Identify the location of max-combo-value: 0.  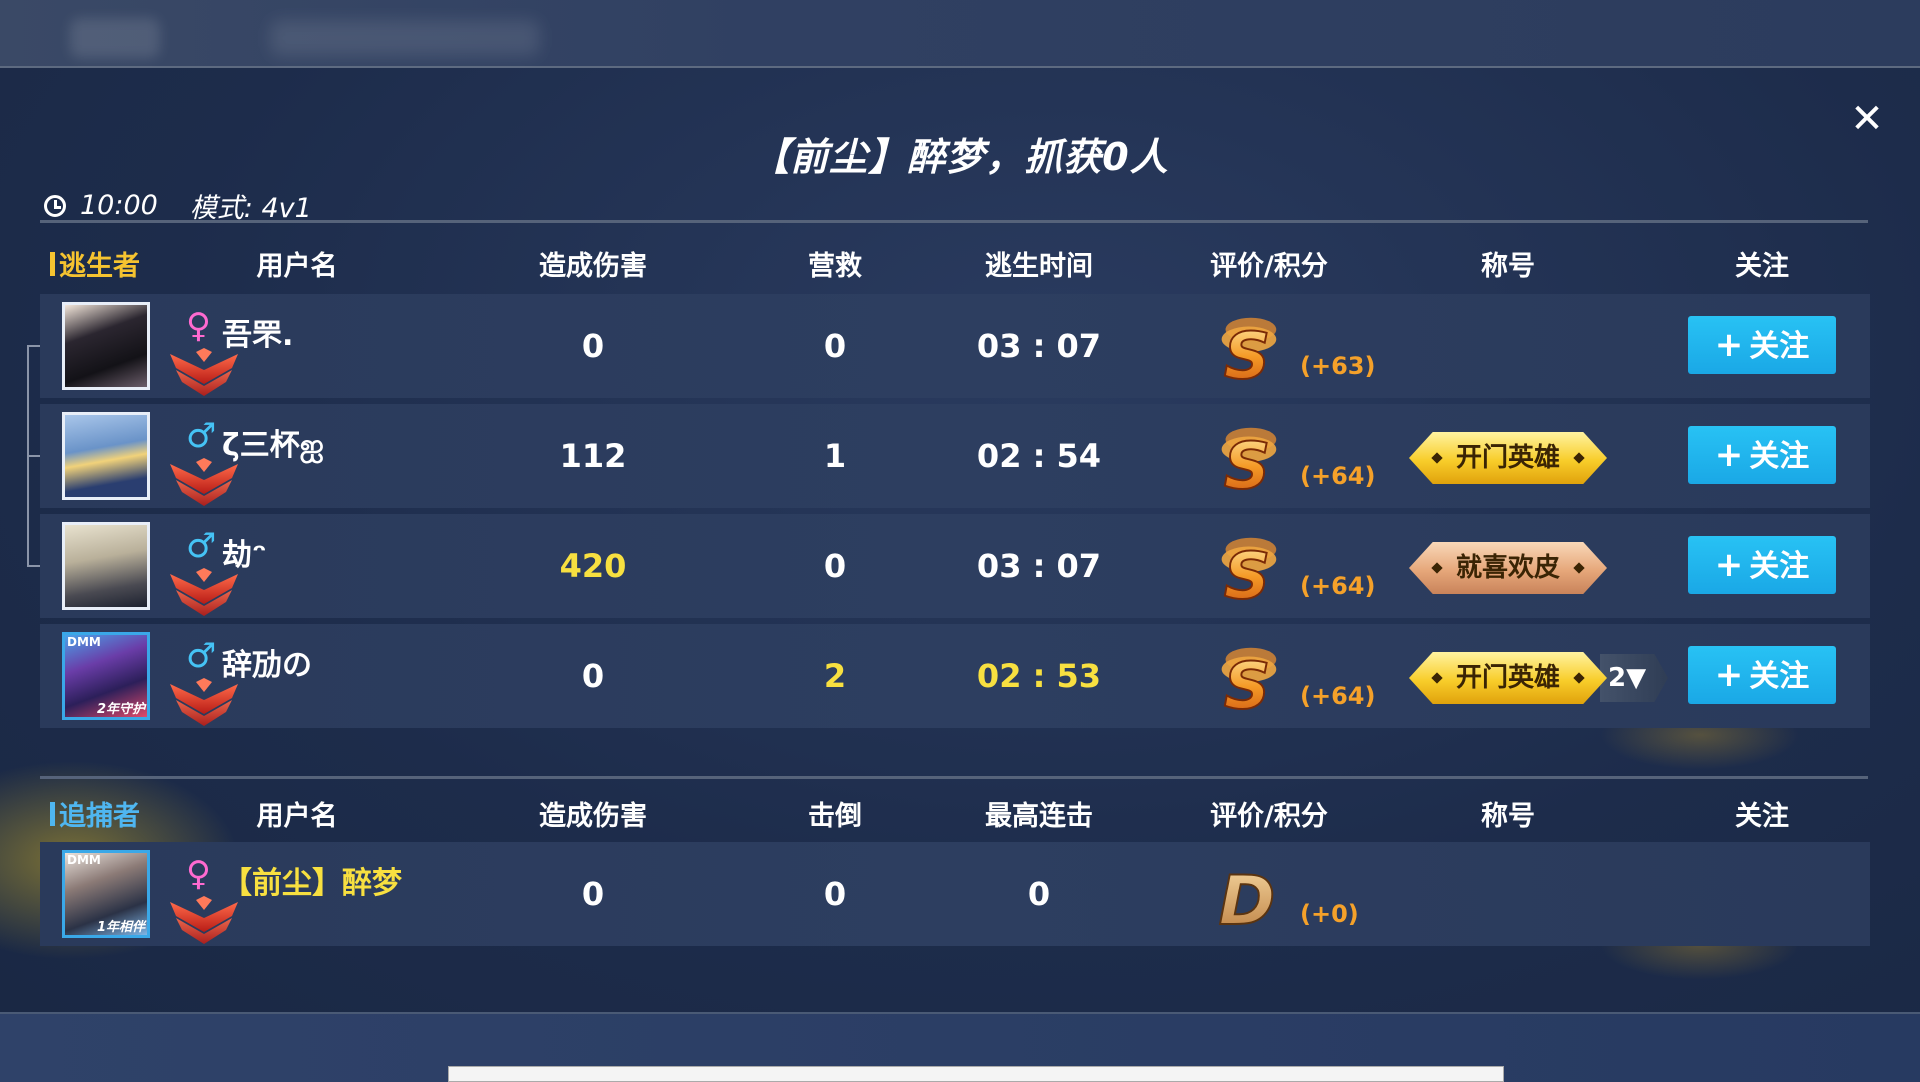
(1039, 894).